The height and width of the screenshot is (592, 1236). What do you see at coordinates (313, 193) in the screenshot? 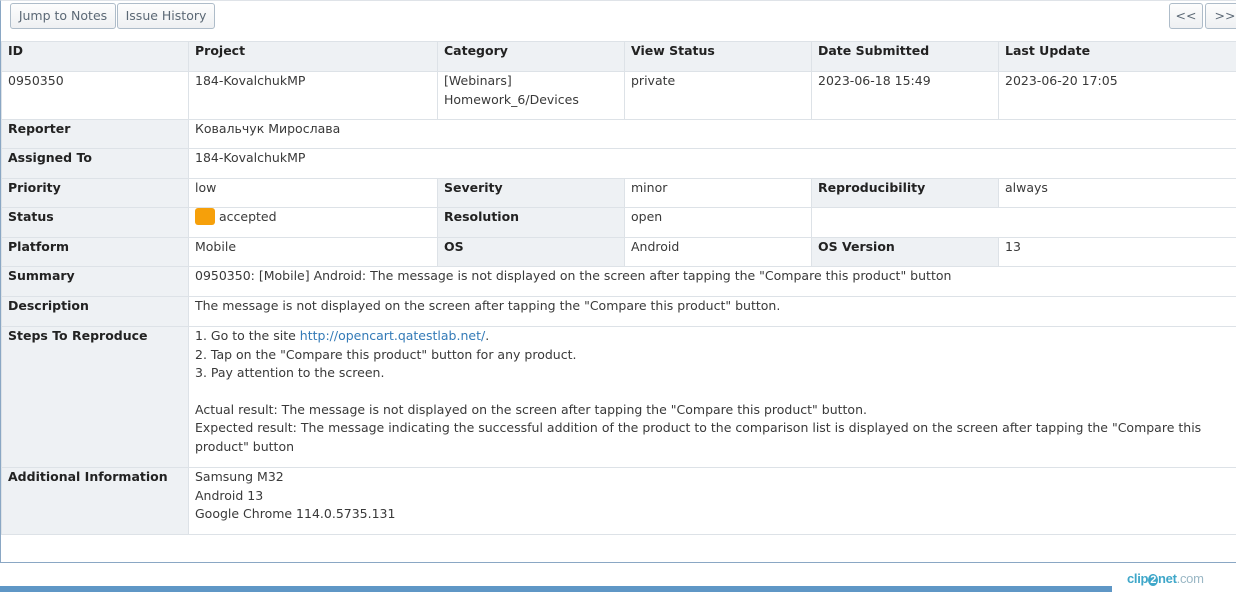
I see `priority-value: low` at bounding box center [313, 193].